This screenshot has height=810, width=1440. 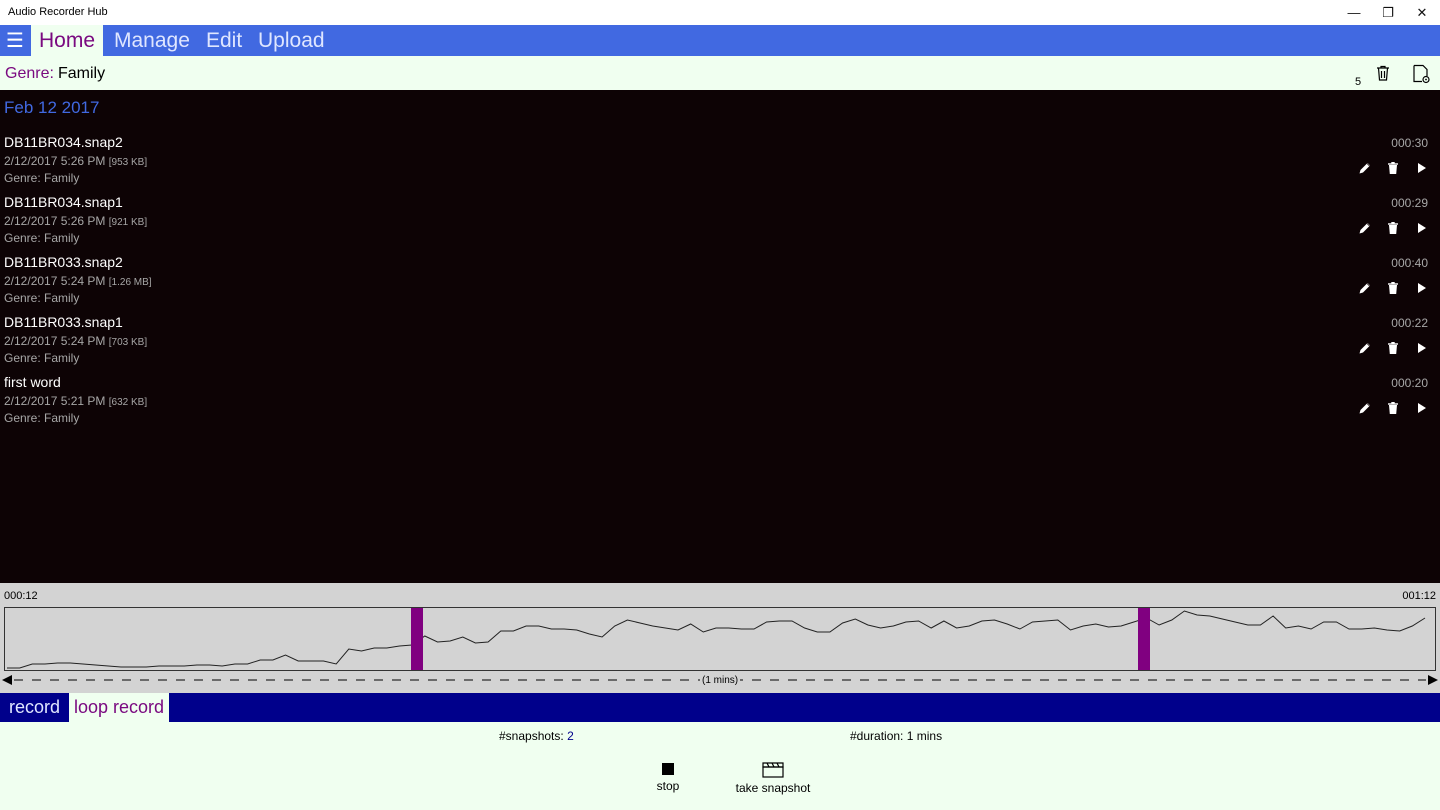 I want to click on tab-loop-record: loop record, so click(x=119, y=707).